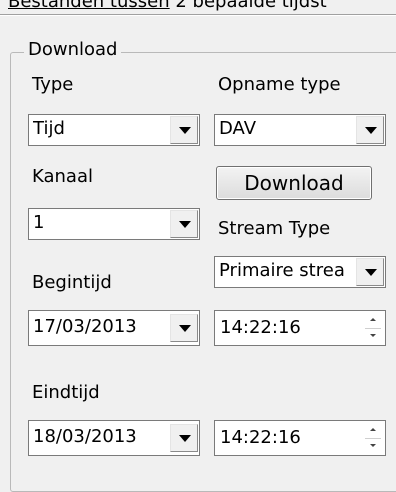 Image resolution: width=396 pixels, height=492 pixels. I want to click on end-date-picker: 18/03/2013, so click(114, 438).